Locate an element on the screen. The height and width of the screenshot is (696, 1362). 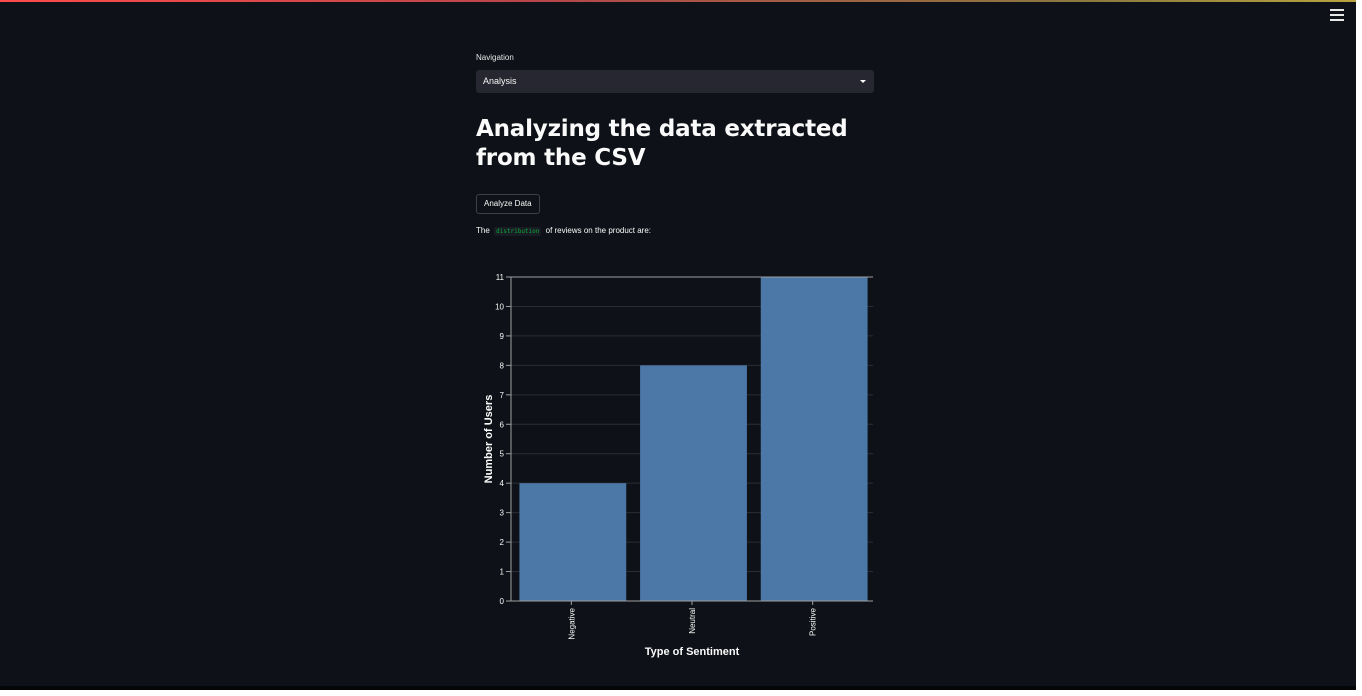
y-tick-label-10: 10 is located at coordinates (499, 306).